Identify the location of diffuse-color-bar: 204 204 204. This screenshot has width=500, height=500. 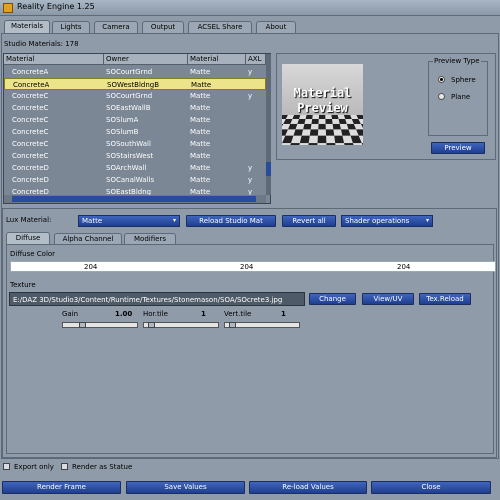
(253, 266).